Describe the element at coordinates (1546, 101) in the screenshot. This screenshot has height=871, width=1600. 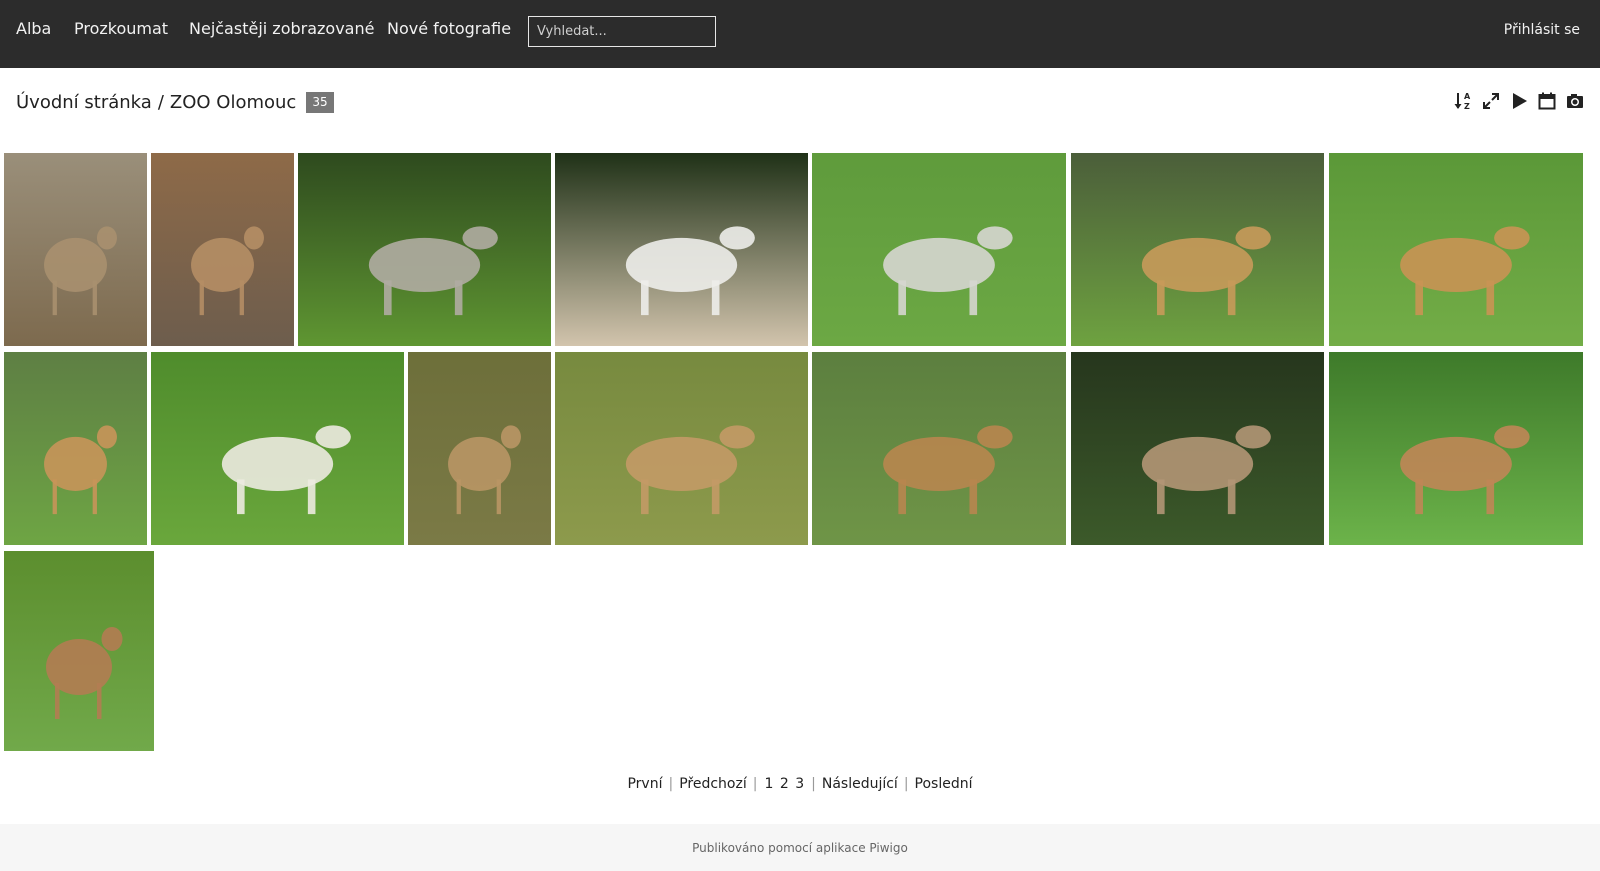
I see `calendar-icon` at that location.